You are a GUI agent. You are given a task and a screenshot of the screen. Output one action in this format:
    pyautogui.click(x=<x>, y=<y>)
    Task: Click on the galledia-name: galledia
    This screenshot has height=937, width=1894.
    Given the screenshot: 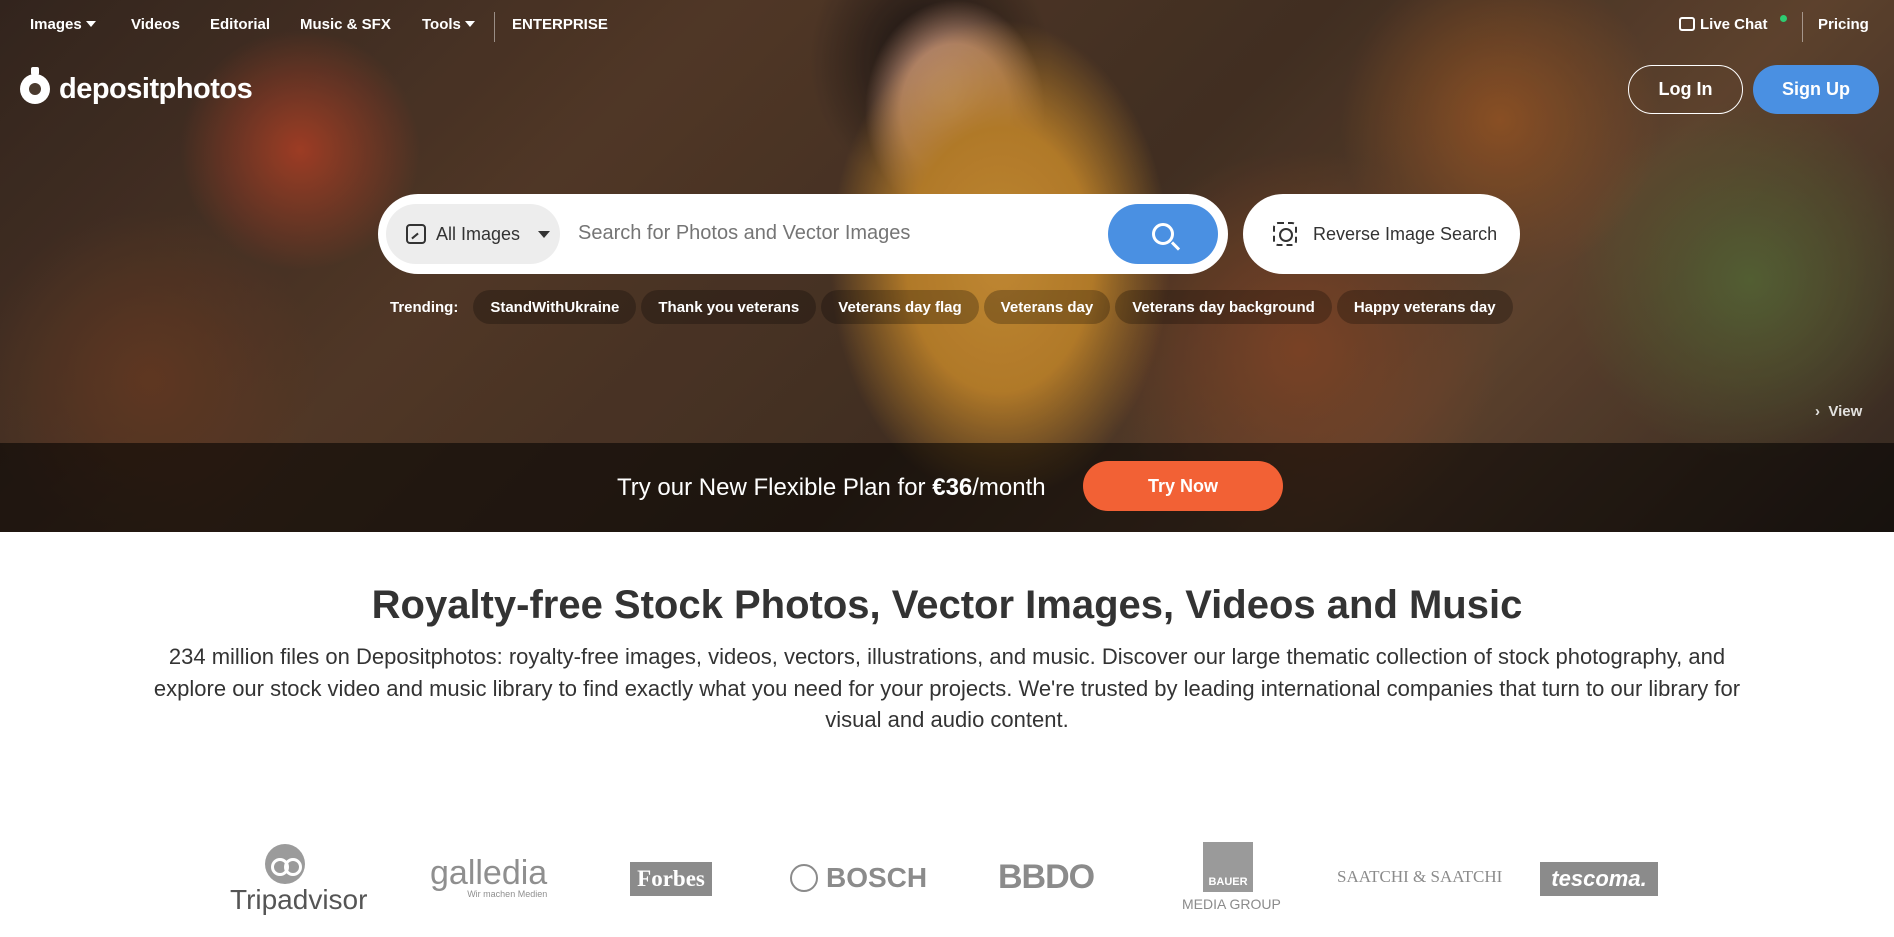 What is the action you would take?
    pyautogui.click(x=489, y=873)
    